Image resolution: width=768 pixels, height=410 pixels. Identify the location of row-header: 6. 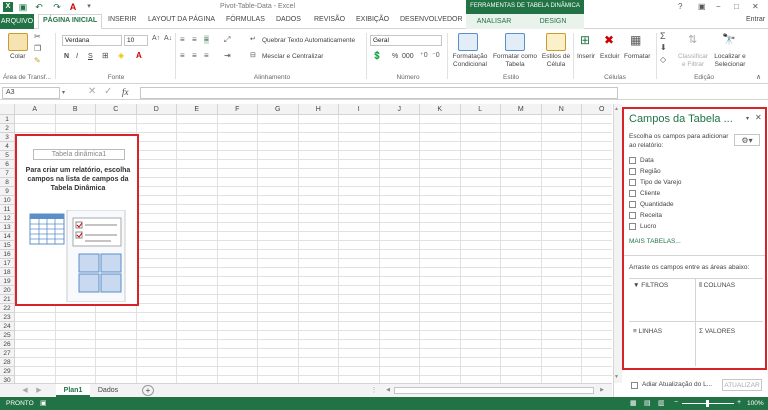
(7, 164).